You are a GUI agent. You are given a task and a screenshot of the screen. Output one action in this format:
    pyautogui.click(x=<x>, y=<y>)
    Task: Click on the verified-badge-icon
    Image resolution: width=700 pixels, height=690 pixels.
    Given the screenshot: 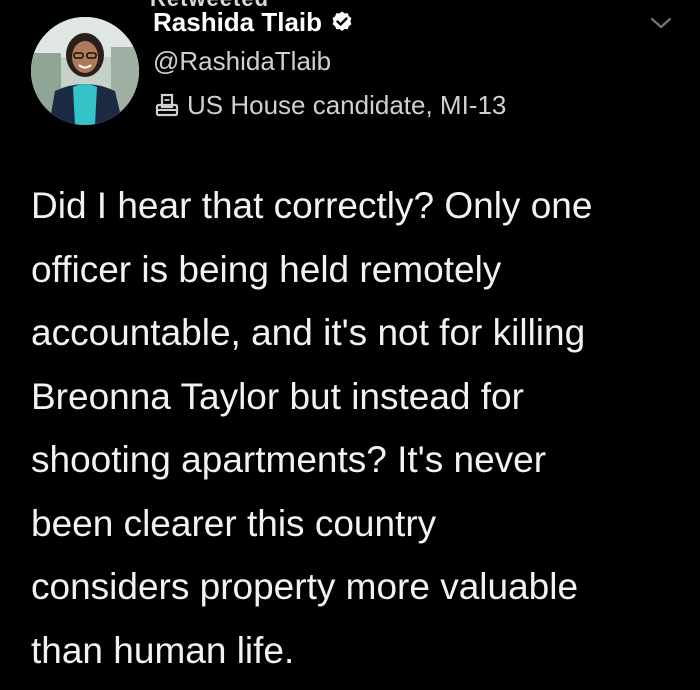 What is the action you would take?
    pyautogui.click(x=342, y=22)
    